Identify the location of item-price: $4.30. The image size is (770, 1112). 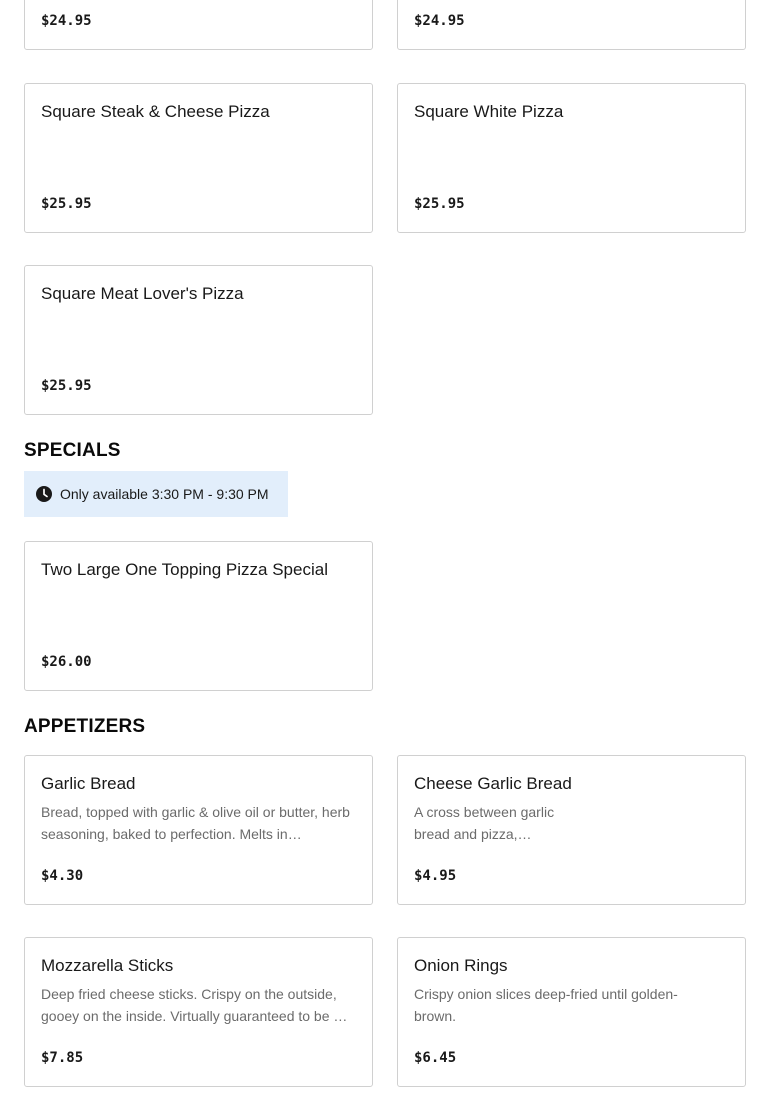
(62, 876).